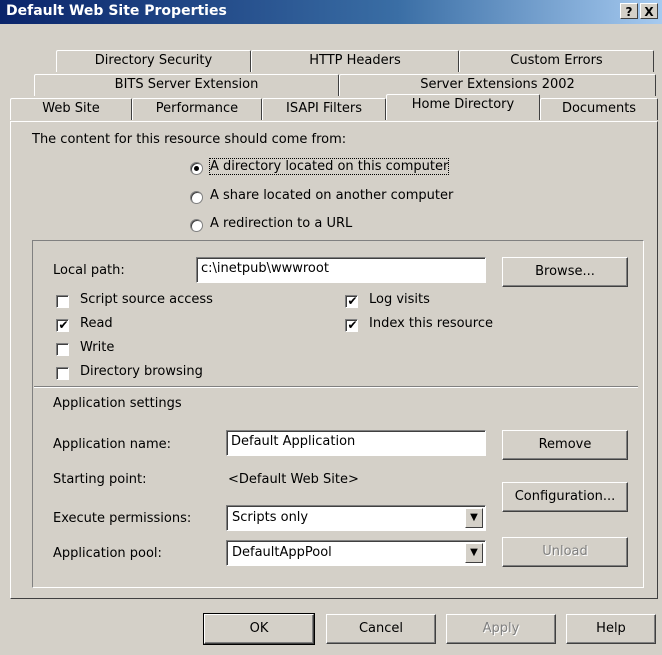 This screenshot has height=655, width=662. What do you see at coordinates (356, 553) in the screenshot?
I see `application-pool-select: DefaultAppPool ▼` at bounding box center [356, 553].